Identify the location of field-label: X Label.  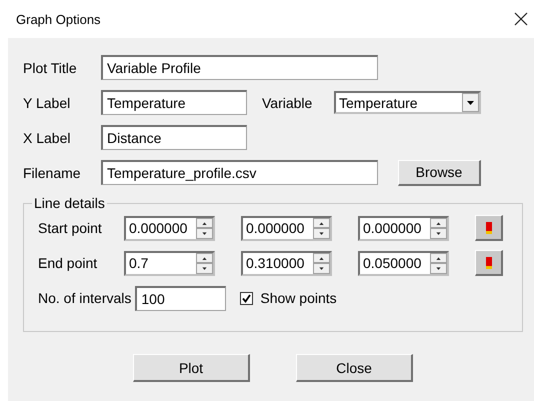
(47, 138).